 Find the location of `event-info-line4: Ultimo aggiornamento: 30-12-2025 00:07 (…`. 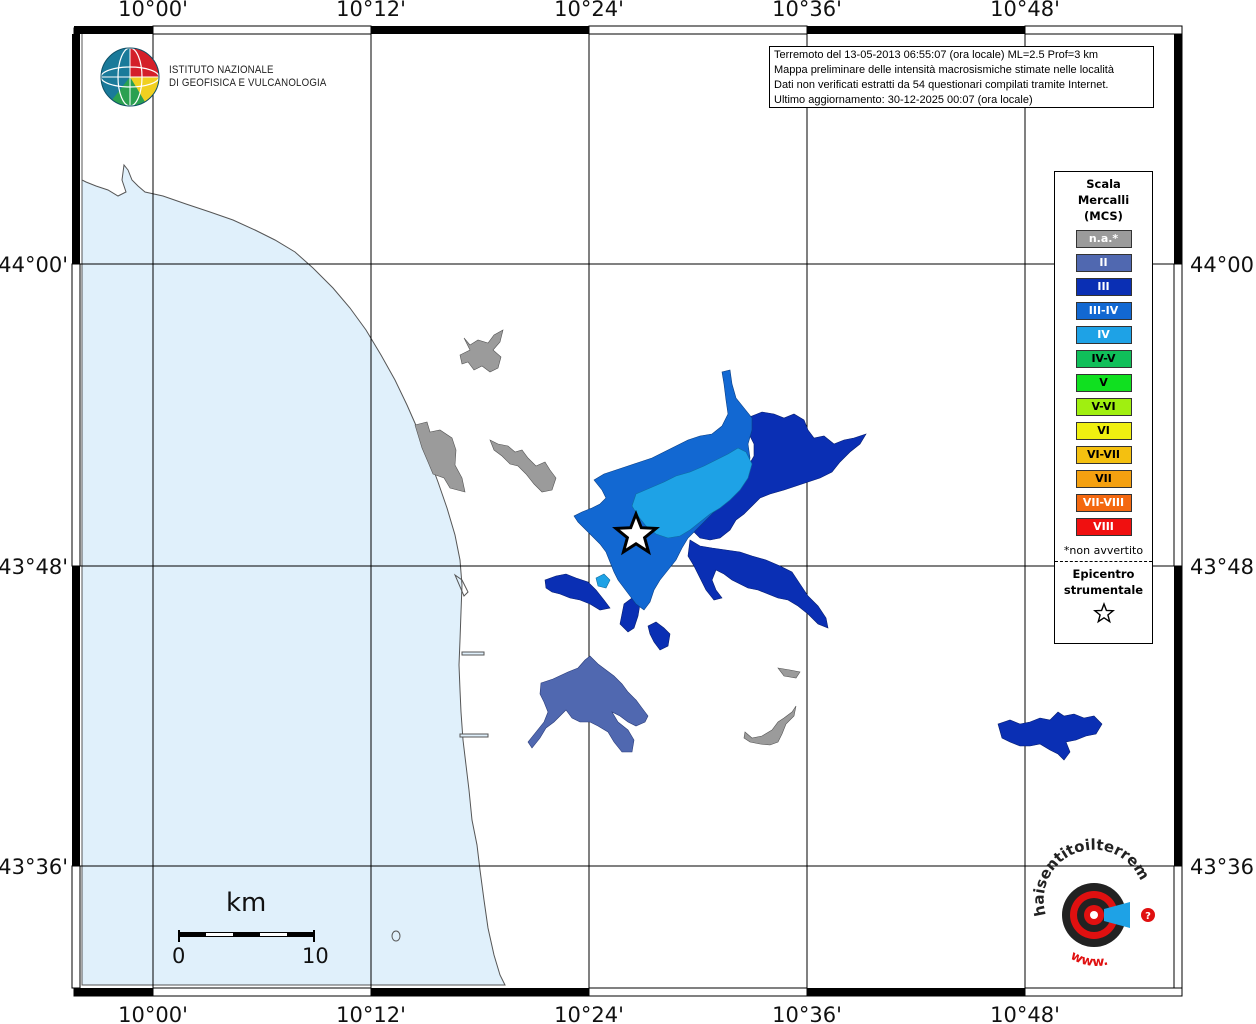

event-info-line4: Ultimo aggiornamento: 30-12-2025 00:07 (… is located at coordinates (903, 100).